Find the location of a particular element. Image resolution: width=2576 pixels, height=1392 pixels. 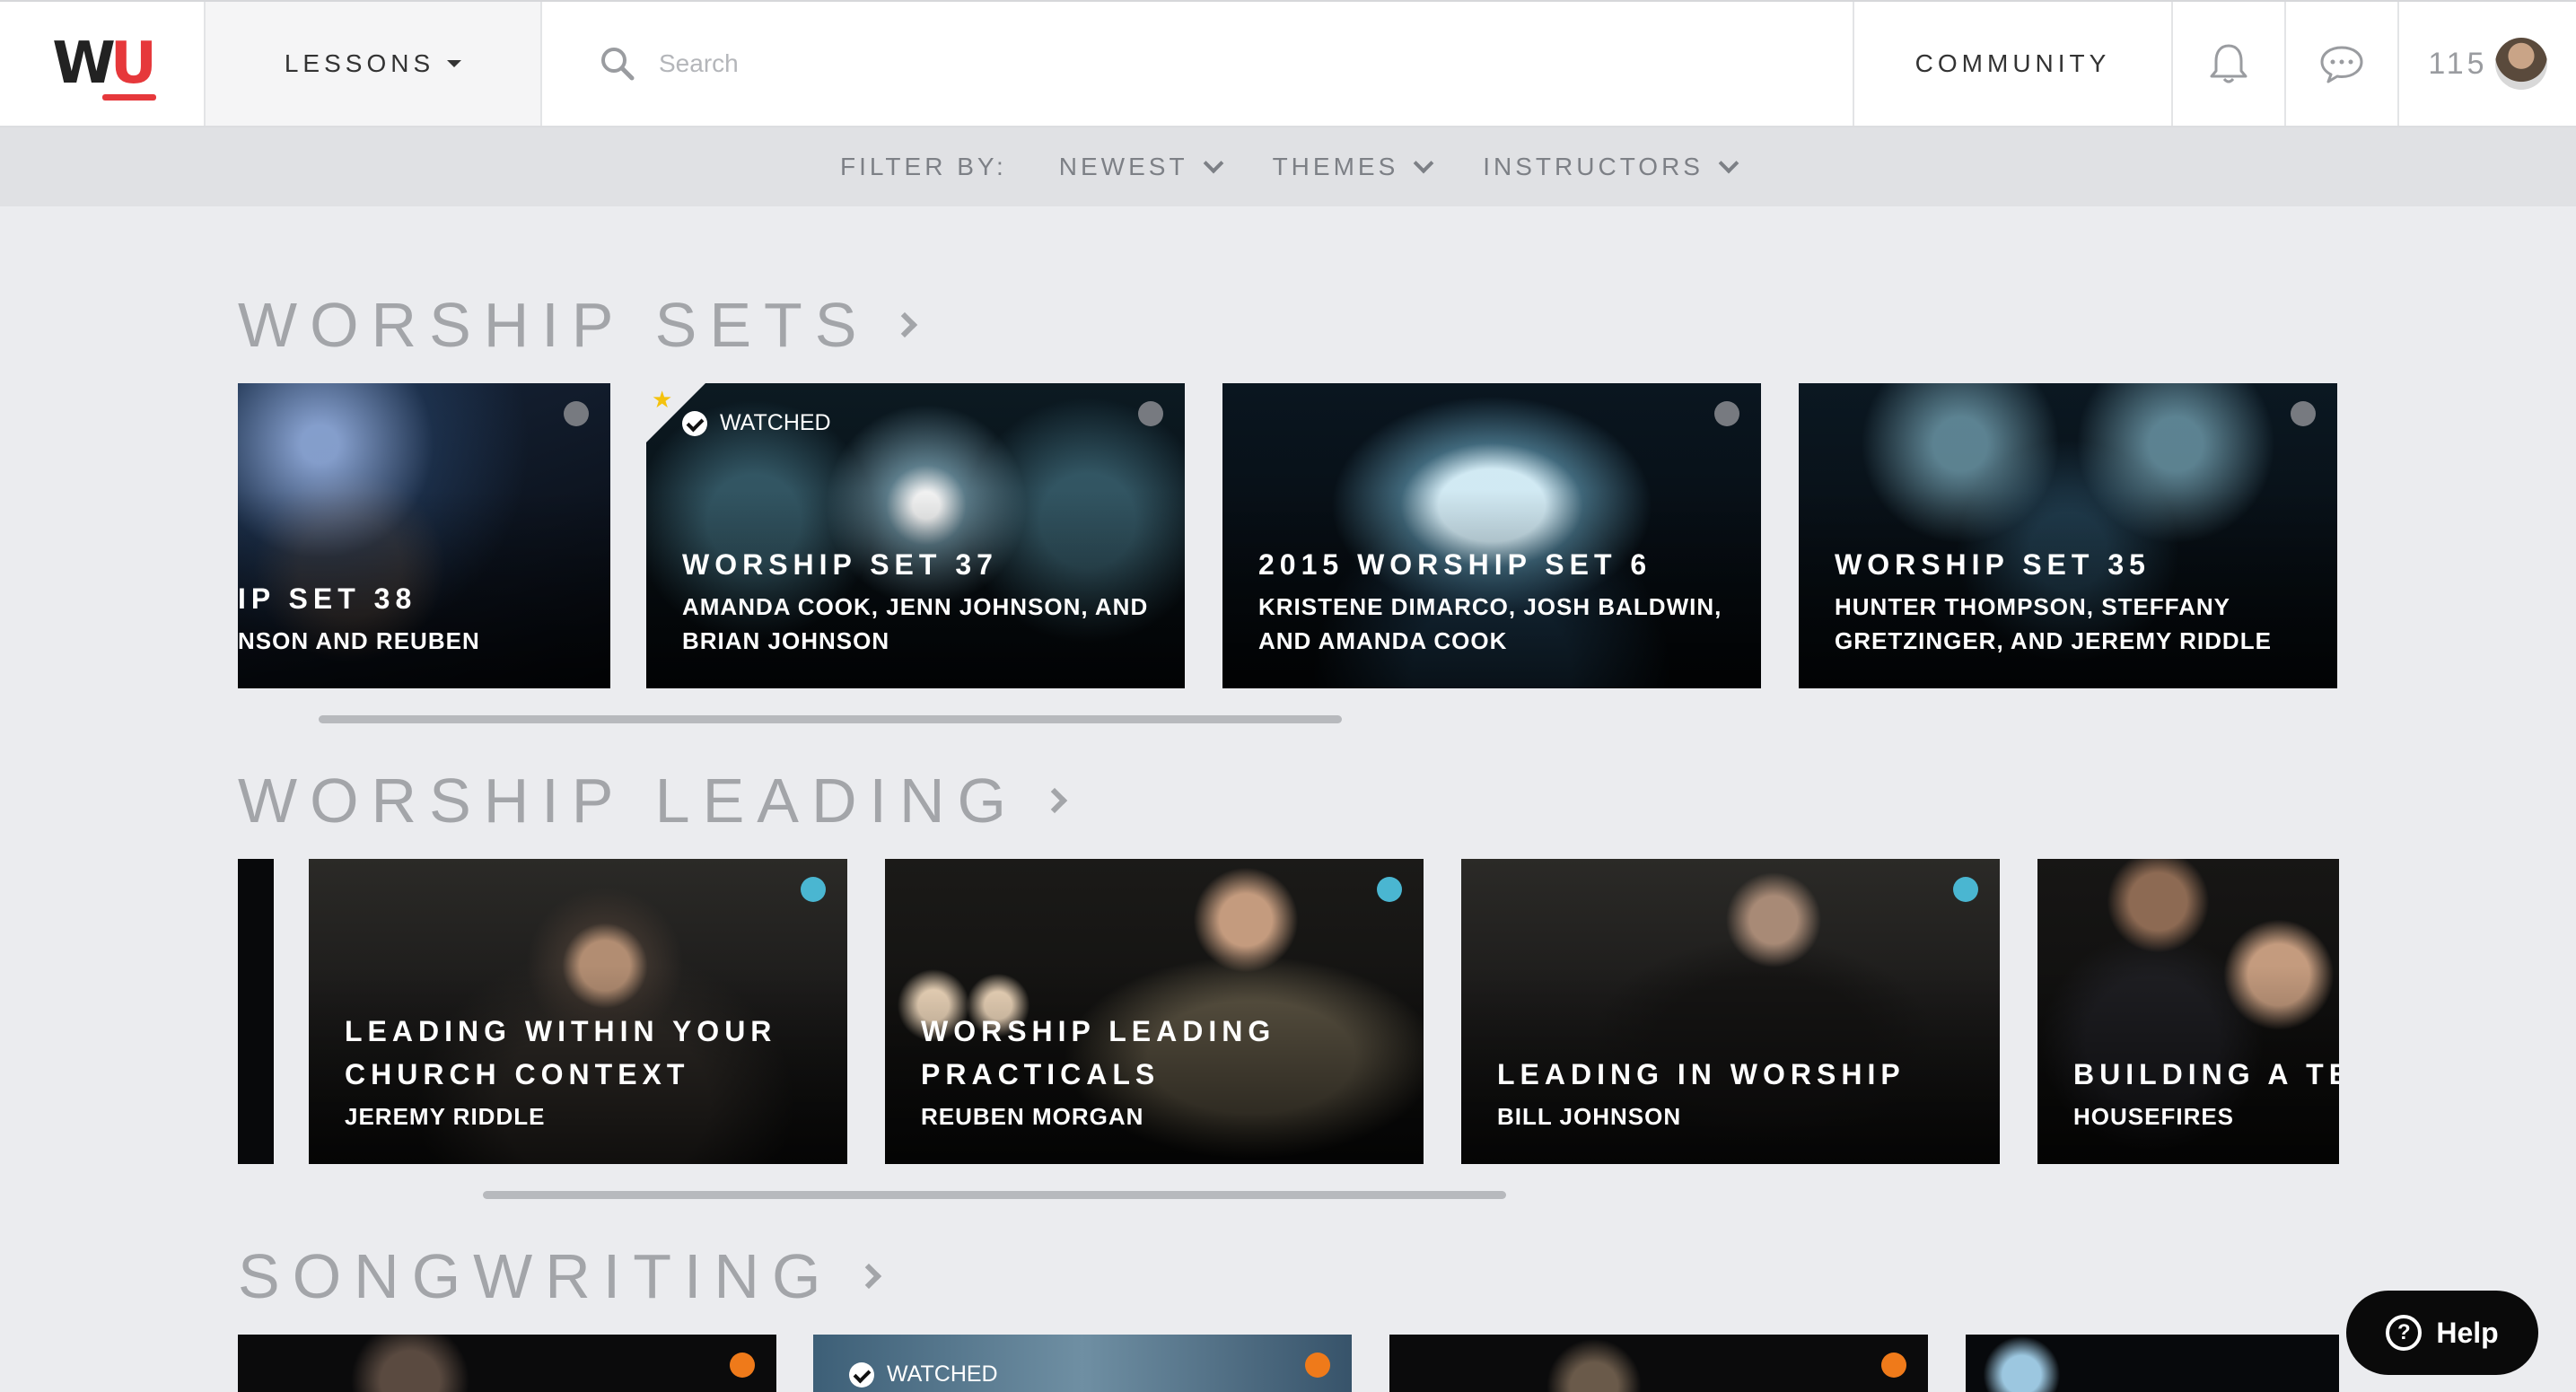

card-title: WORSHIP SET 37 is located at coordinates (840, 564).